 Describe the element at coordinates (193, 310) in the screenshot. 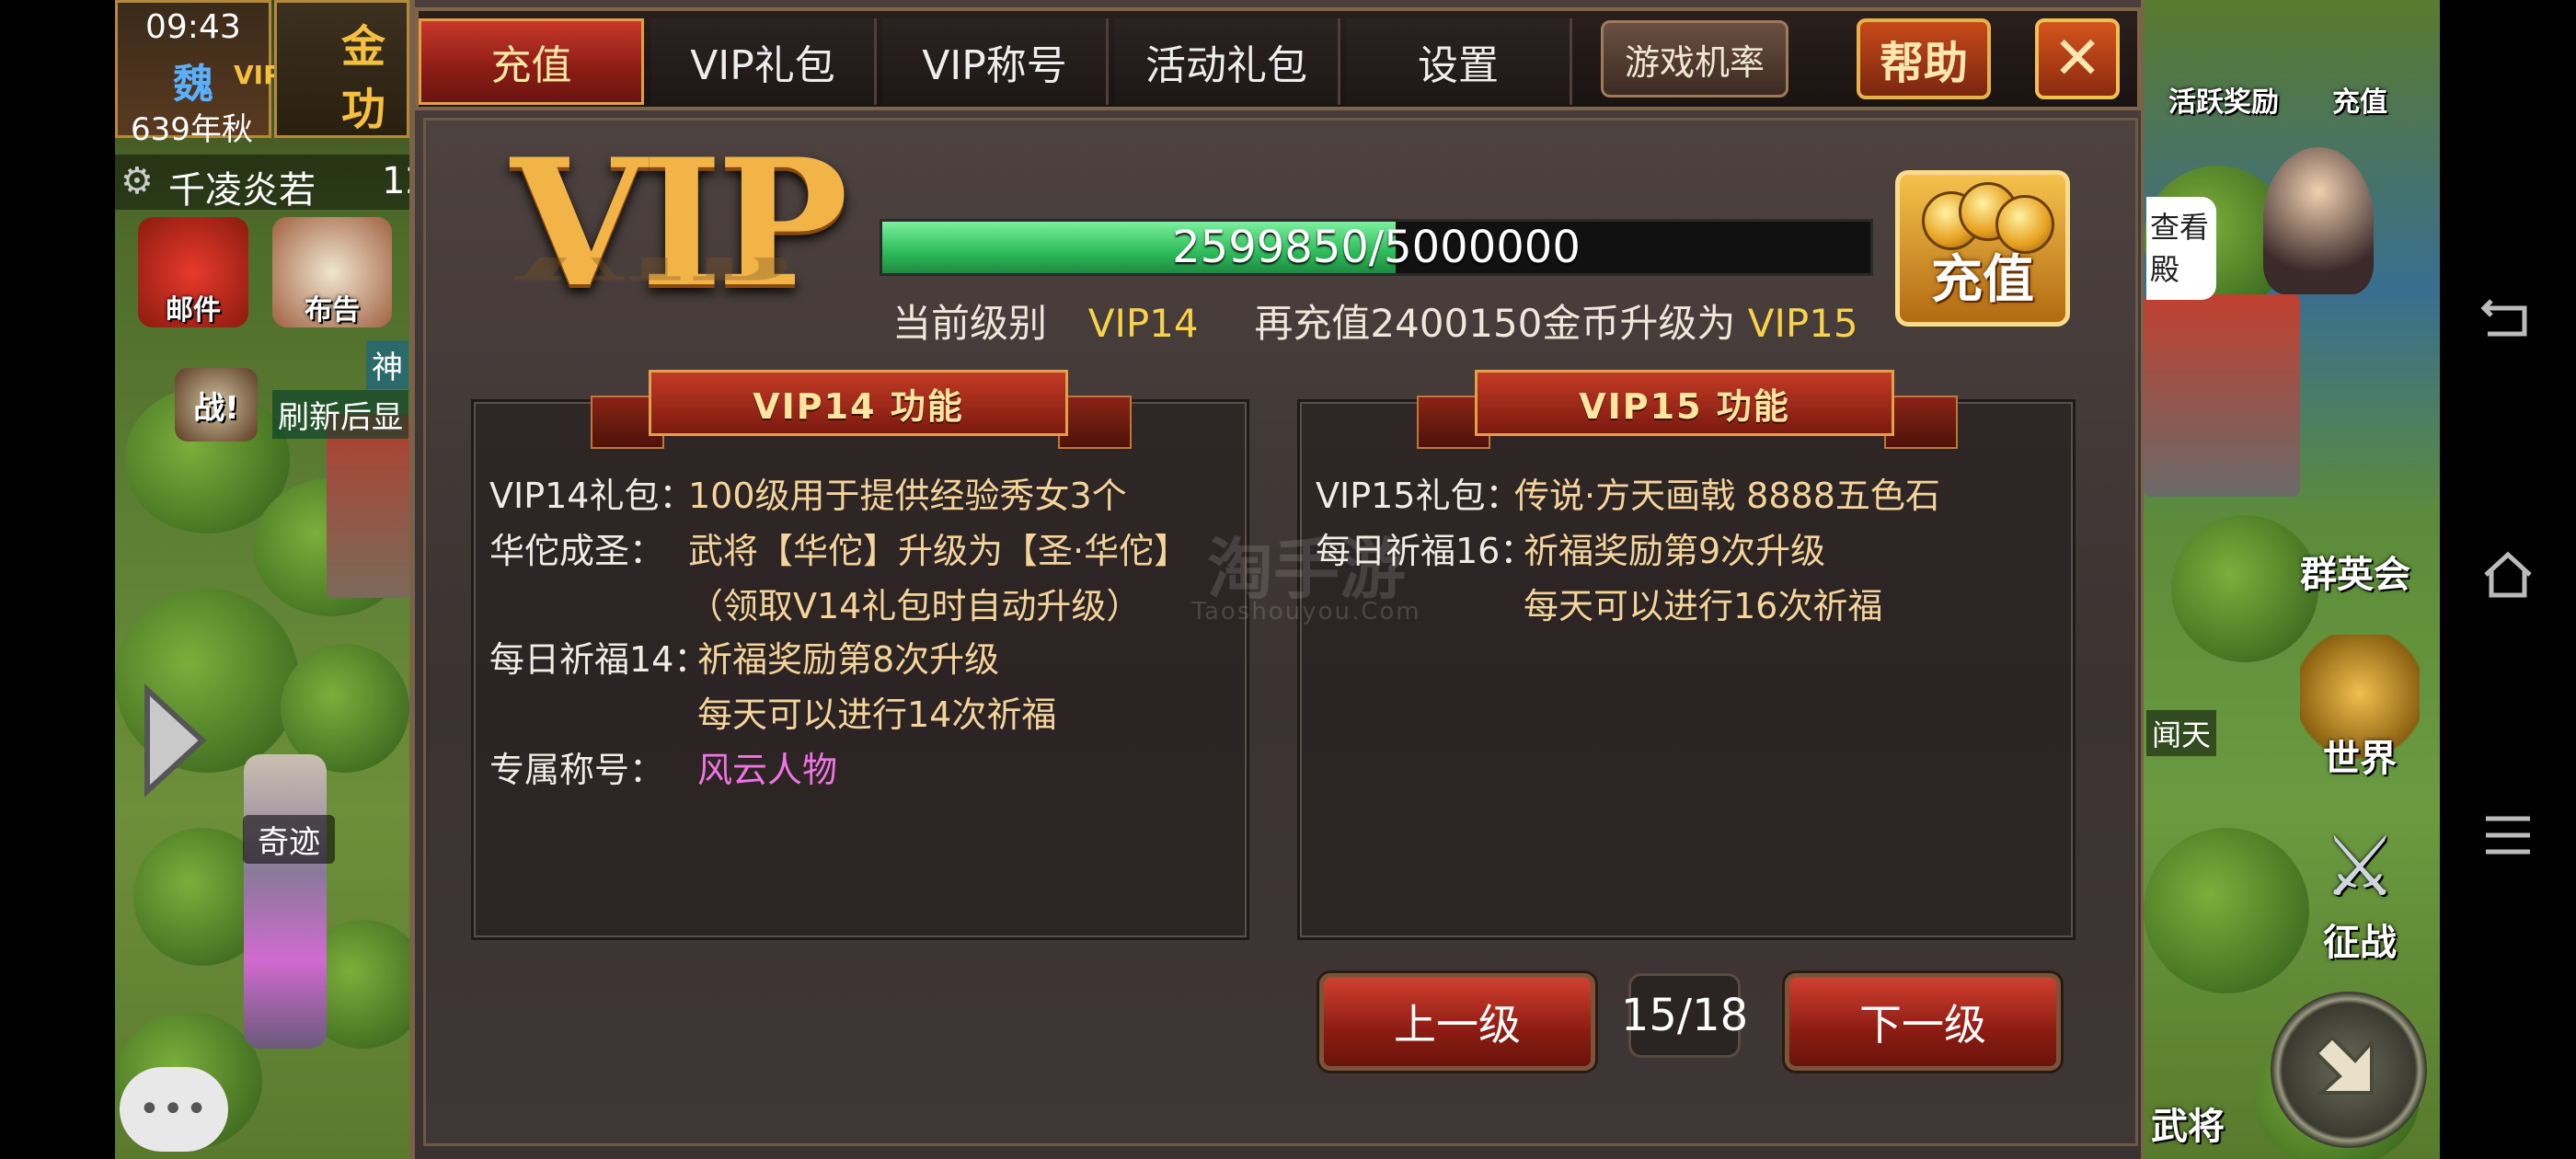

I see `mail-label: 邮件` at that location.